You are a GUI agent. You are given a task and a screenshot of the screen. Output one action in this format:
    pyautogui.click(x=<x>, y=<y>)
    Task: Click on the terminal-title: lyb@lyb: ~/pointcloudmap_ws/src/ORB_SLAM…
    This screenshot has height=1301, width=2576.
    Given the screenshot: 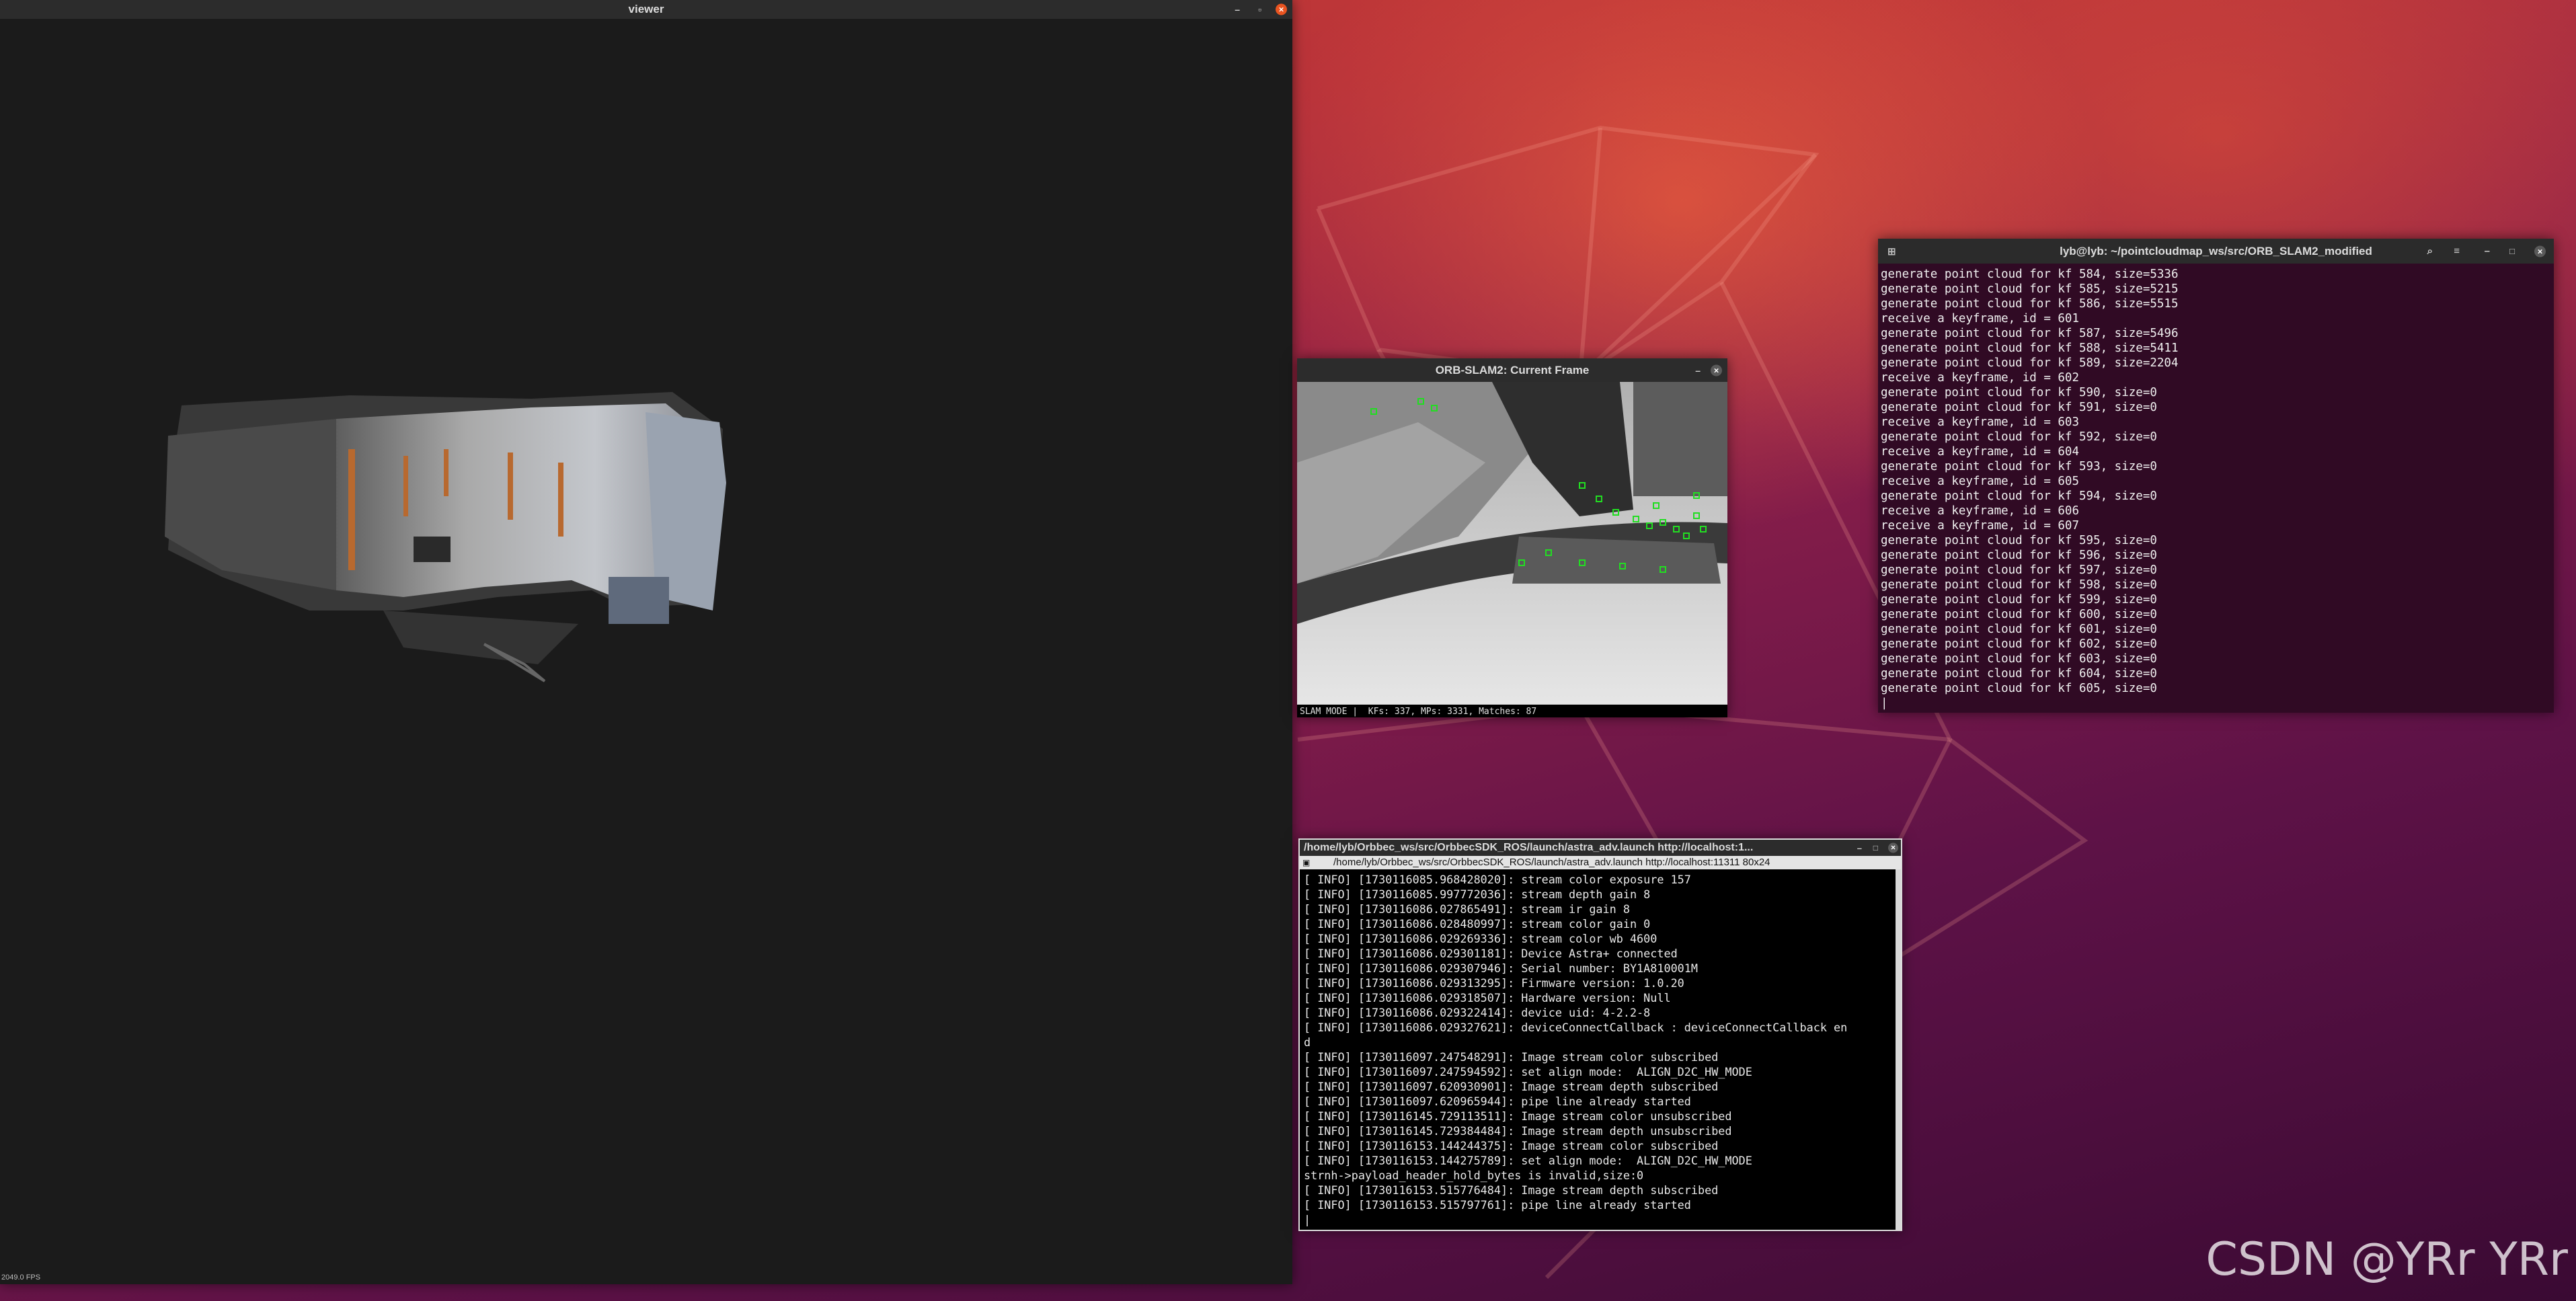 What is the action you would take?
    pyautogui.click(x=2216, y=251)
    